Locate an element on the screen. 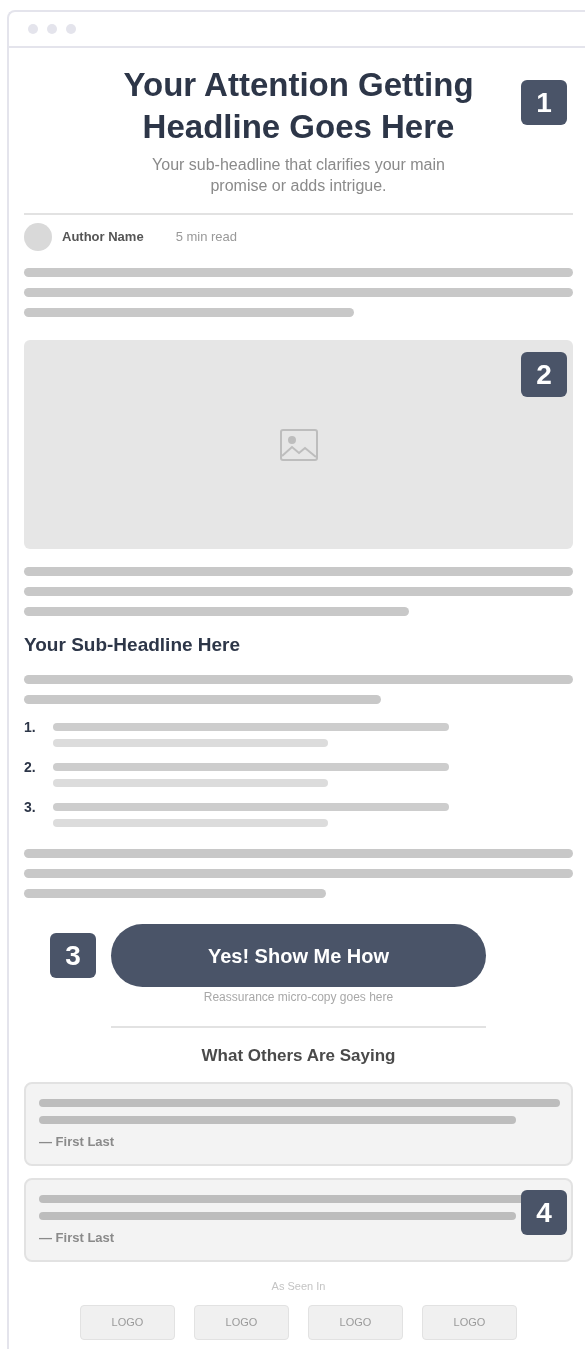  annotation-badge: 3 is located at coordinates (73, 955).